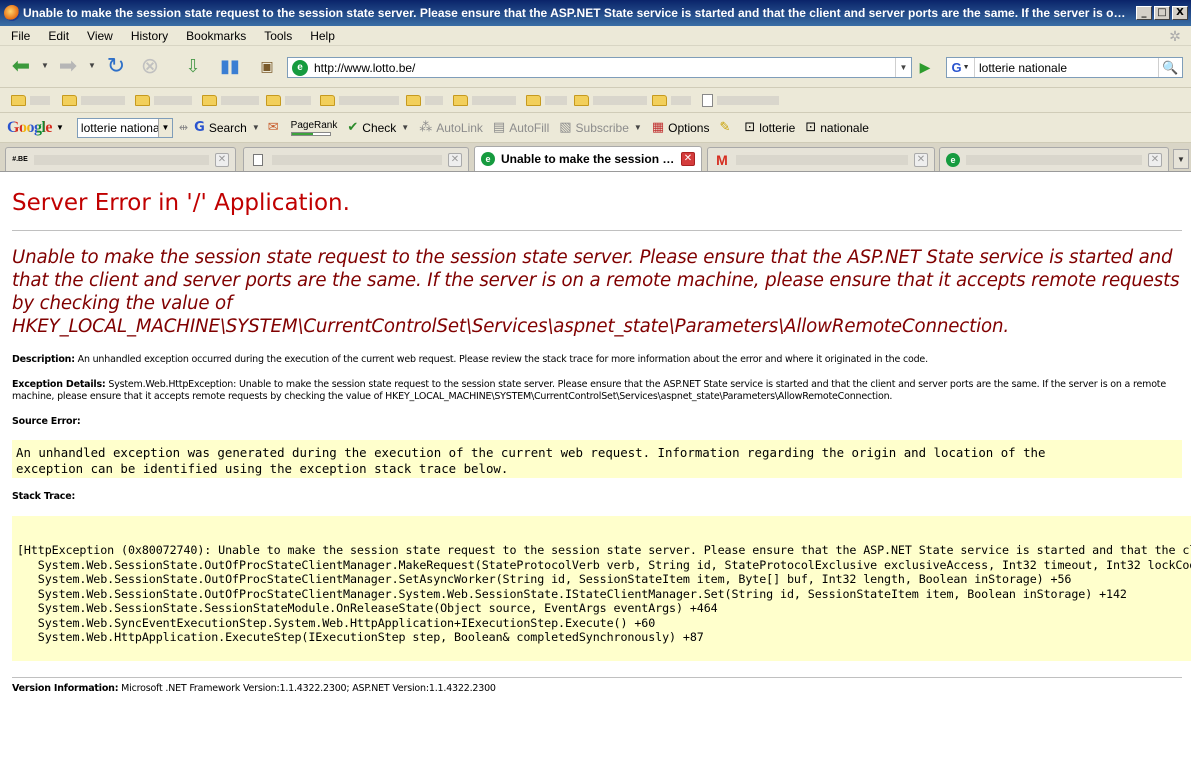 The height and width of the screenshot is (777, 1191). Describe the element at coordinates (68, 67) in the screenshot. I see `forward-button: ➡` at that location.